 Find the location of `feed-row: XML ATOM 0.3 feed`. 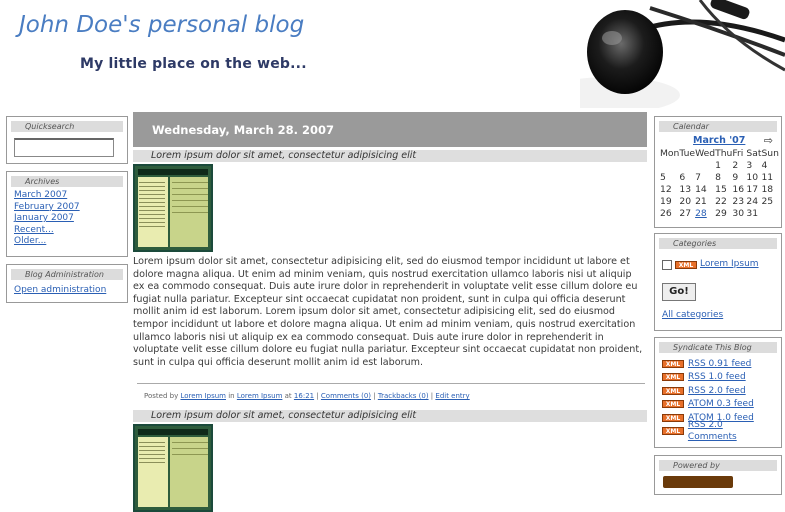

feed-row: XML ATOM 0.3 feed is located at coordinates (718, 405).